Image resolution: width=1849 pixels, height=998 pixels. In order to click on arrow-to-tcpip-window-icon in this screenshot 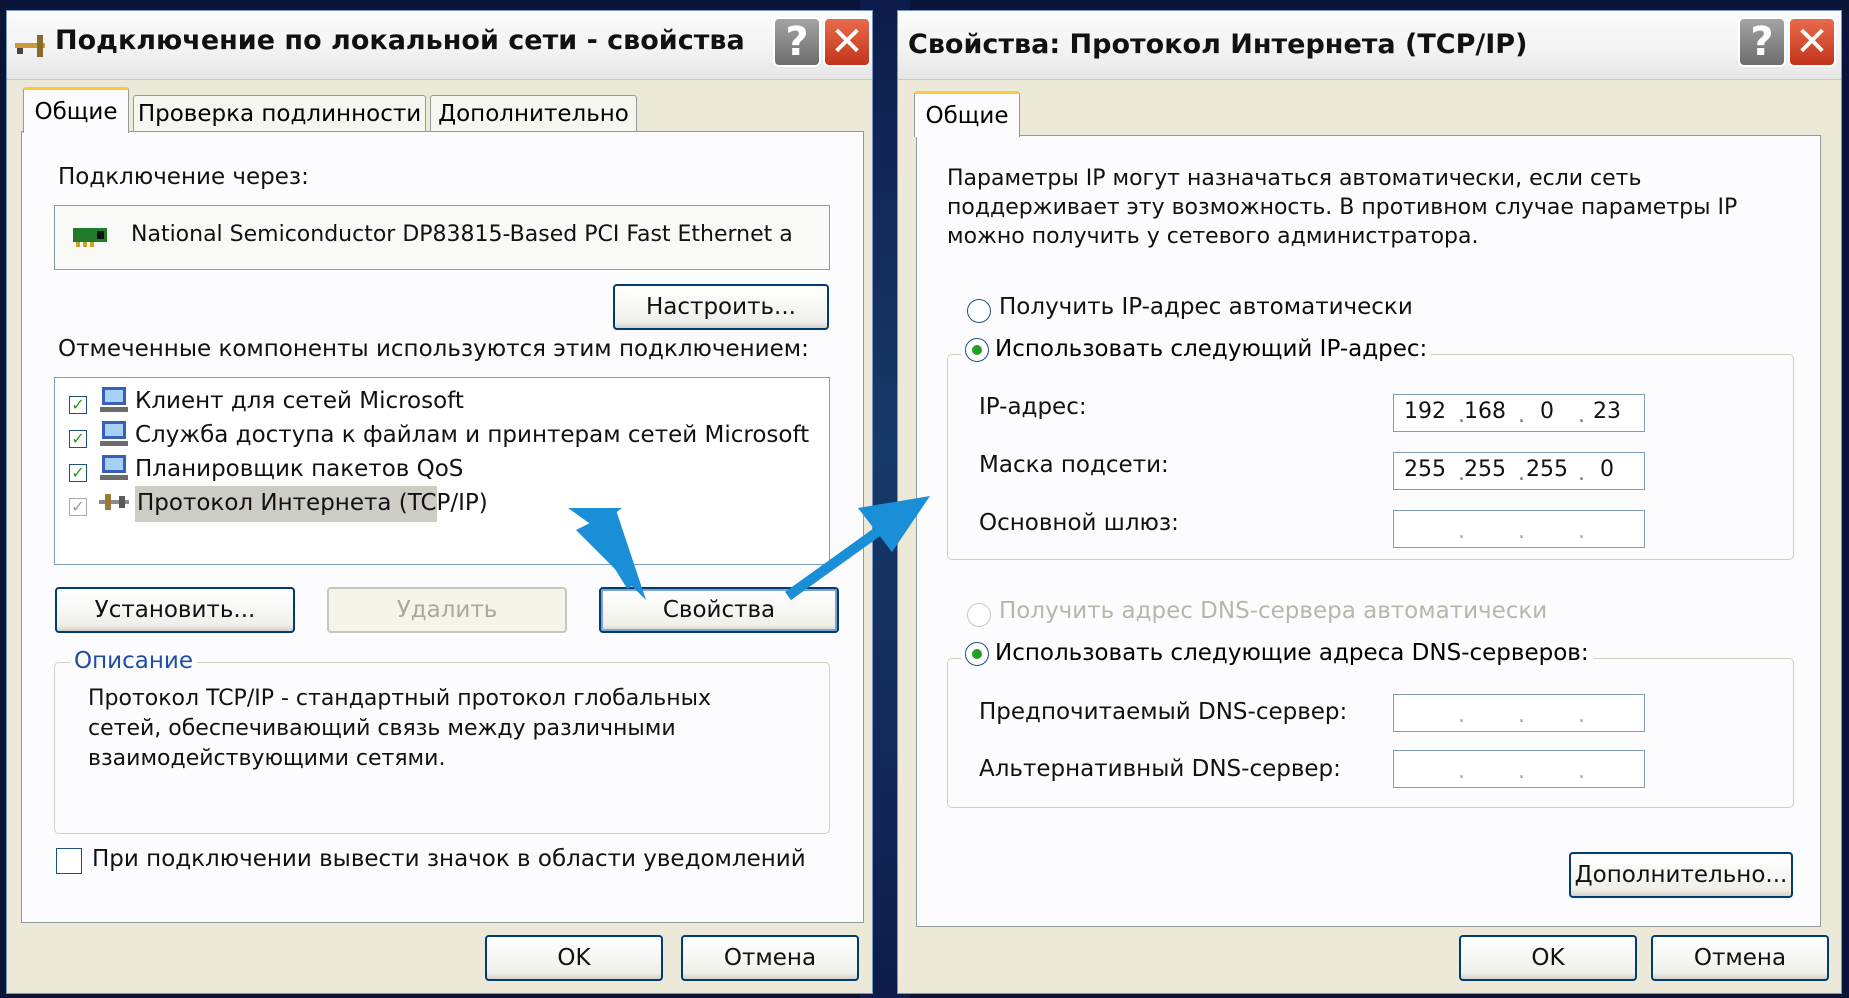, I will do `click(857, 548)`.